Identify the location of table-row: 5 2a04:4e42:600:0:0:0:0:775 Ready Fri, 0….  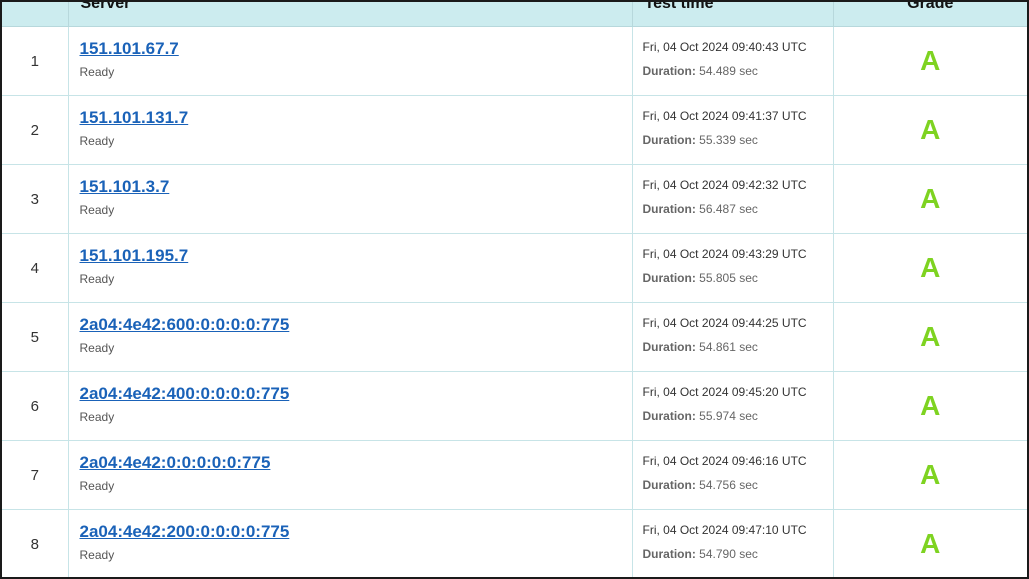
(514, 337).